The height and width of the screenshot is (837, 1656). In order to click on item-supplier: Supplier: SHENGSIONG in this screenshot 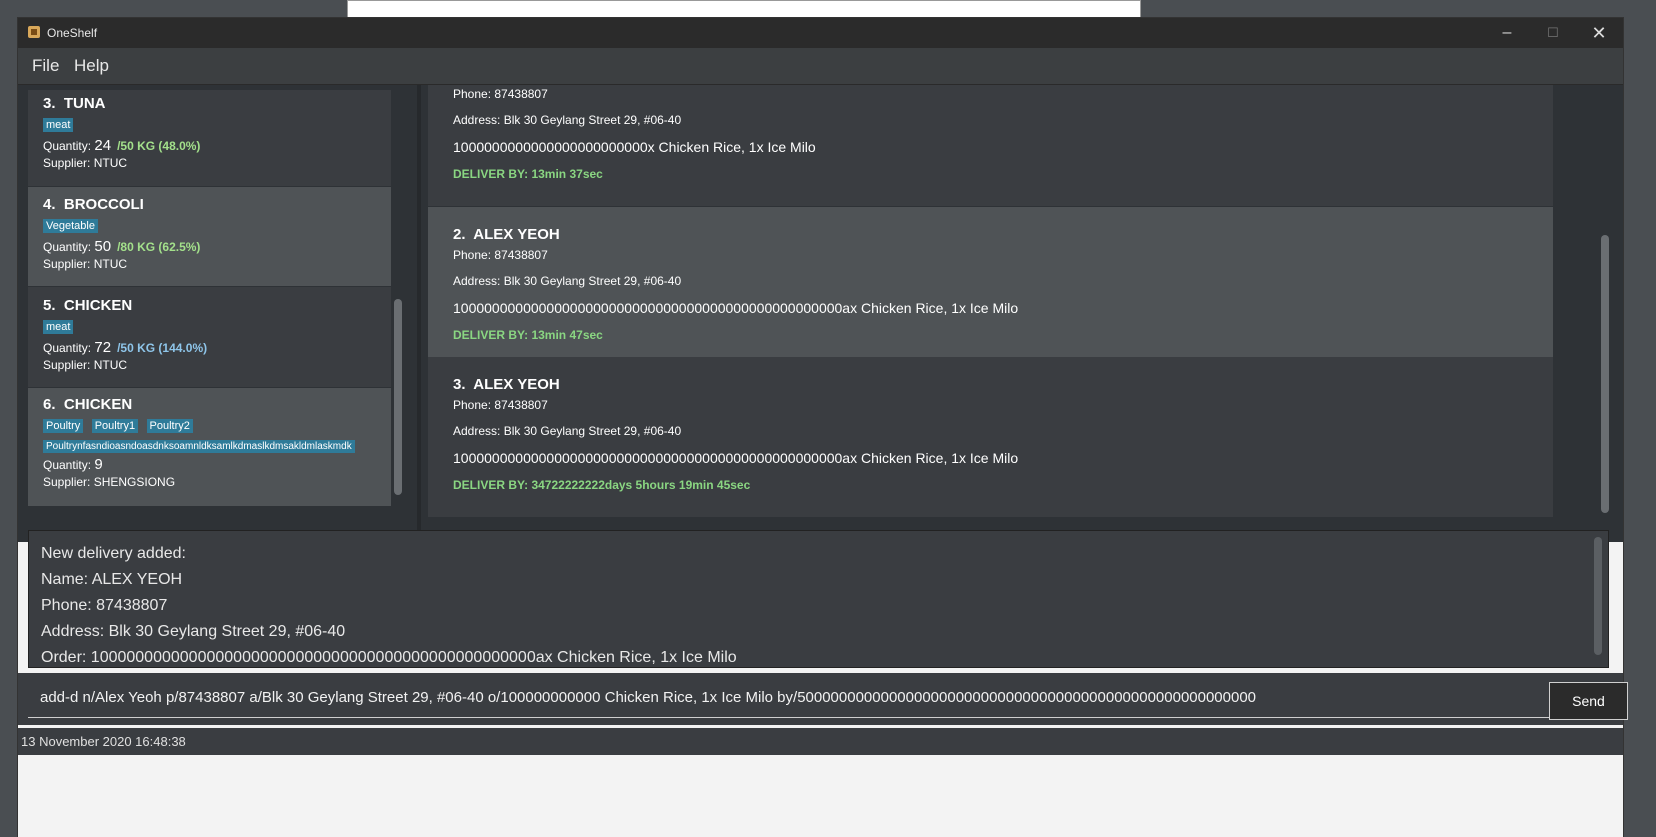, I will do `click(109, 482)`.